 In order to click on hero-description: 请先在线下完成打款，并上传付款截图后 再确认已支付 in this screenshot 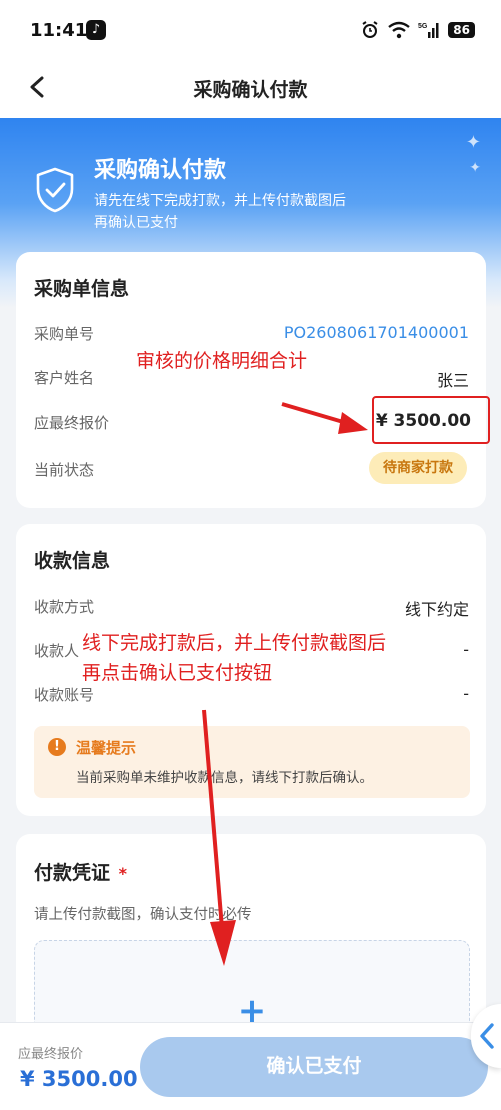, I will do `click(254, 212)`.